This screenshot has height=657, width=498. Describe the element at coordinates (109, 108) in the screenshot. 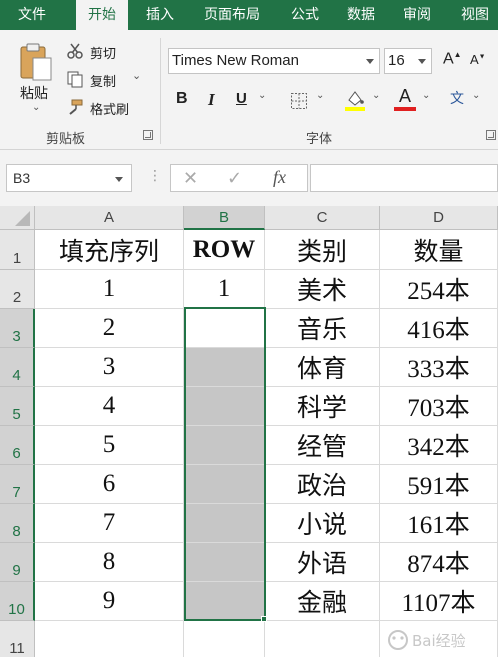

I see `format-painter-label: 格式刷` at that location.